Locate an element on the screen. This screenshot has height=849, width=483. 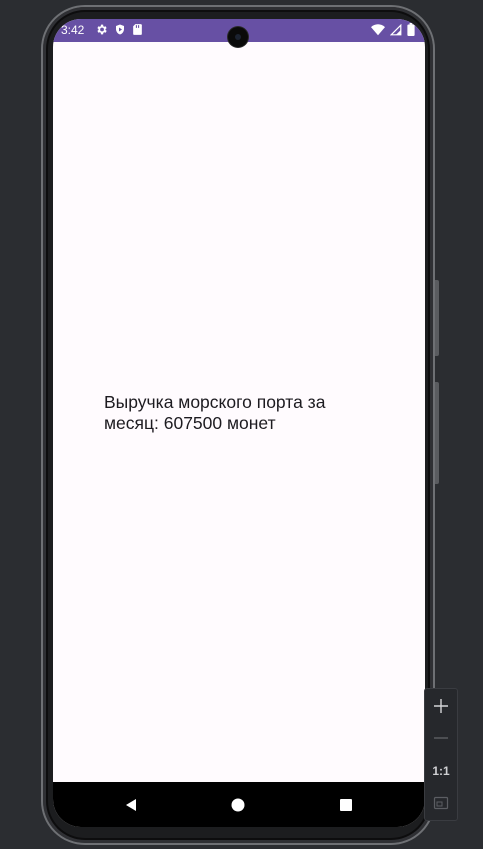
plus-icon is located at coordinates (441, 706).